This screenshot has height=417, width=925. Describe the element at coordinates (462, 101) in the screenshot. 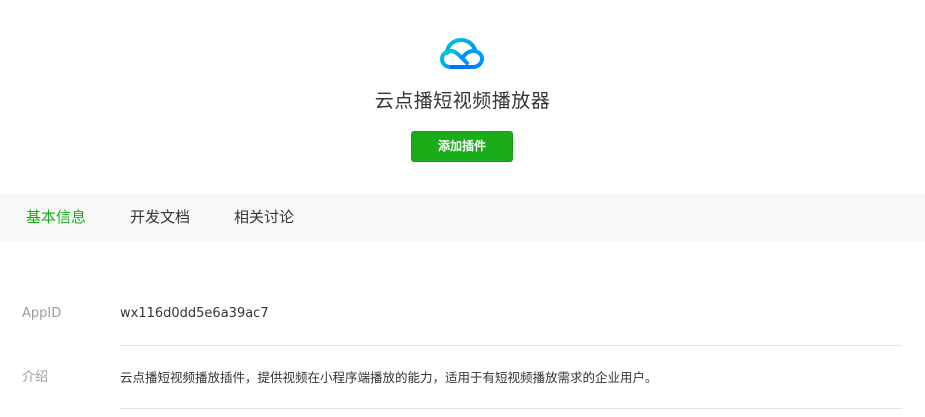

I see `plugin-title: 云点播短视频播放器` at that location.